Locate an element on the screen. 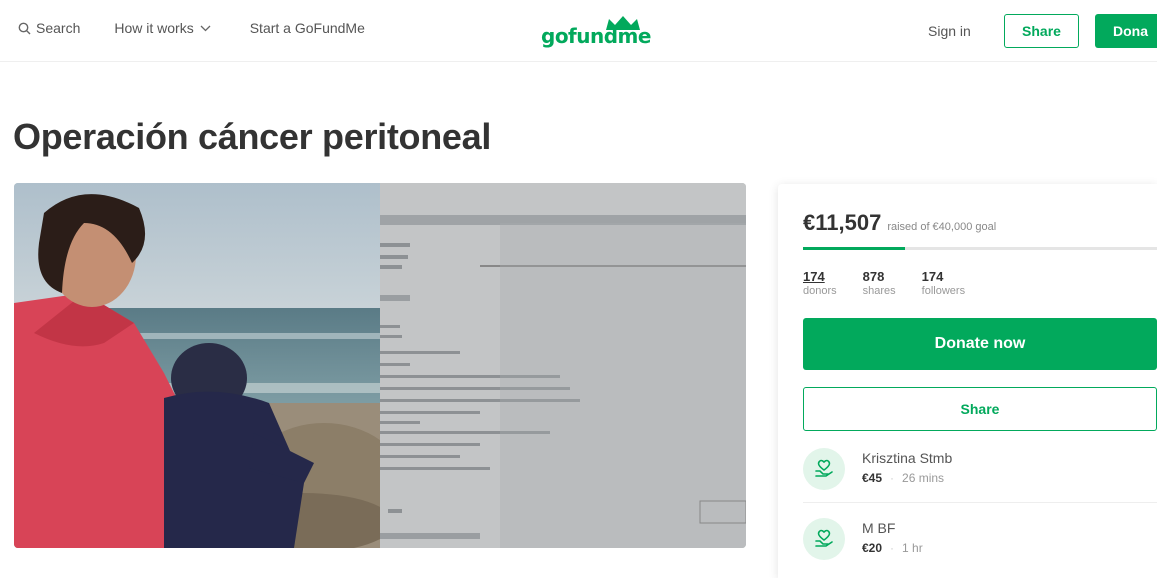 This screenshot has height=578, width=1157. stat-followers: 174 followers is located at coordinates (943, 283).